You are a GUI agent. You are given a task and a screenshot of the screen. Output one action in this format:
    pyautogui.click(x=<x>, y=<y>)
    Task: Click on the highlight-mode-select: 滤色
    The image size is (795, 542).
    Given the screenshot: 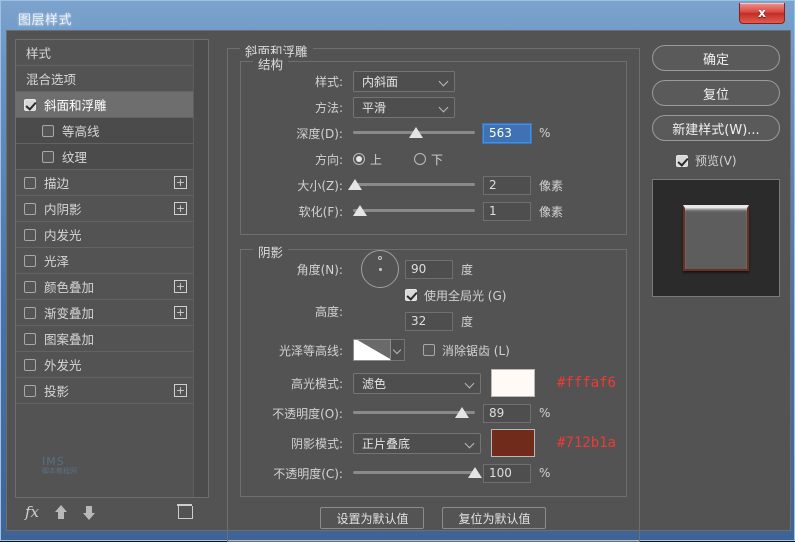 What is the action you would take?
    pyautogui.click(x=416, y=383)
    